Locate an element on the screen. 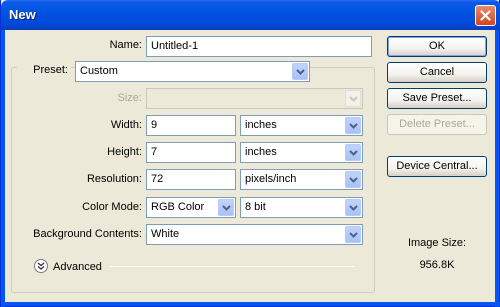 The width and height of the screenshot is (500, 307). width-unit-dropdown-button is located at coordinates (353, 125).